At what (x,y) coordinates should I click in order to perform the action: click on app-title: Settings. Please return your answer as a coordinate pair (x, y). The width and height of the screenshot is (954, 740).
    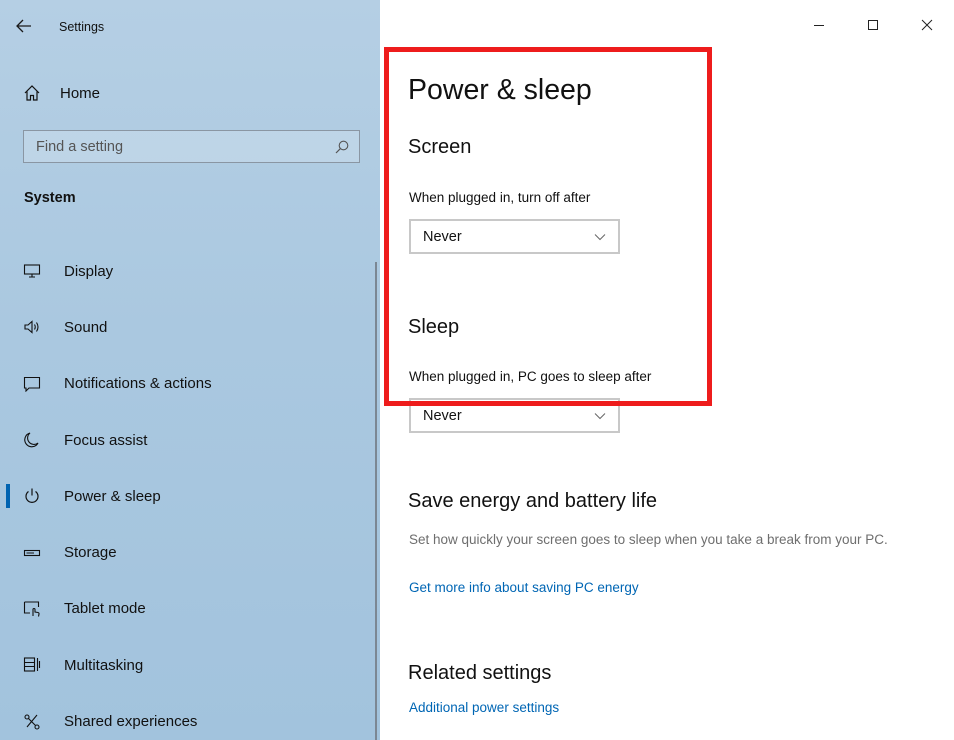
    Looking at the image, I should click on (82, 27).